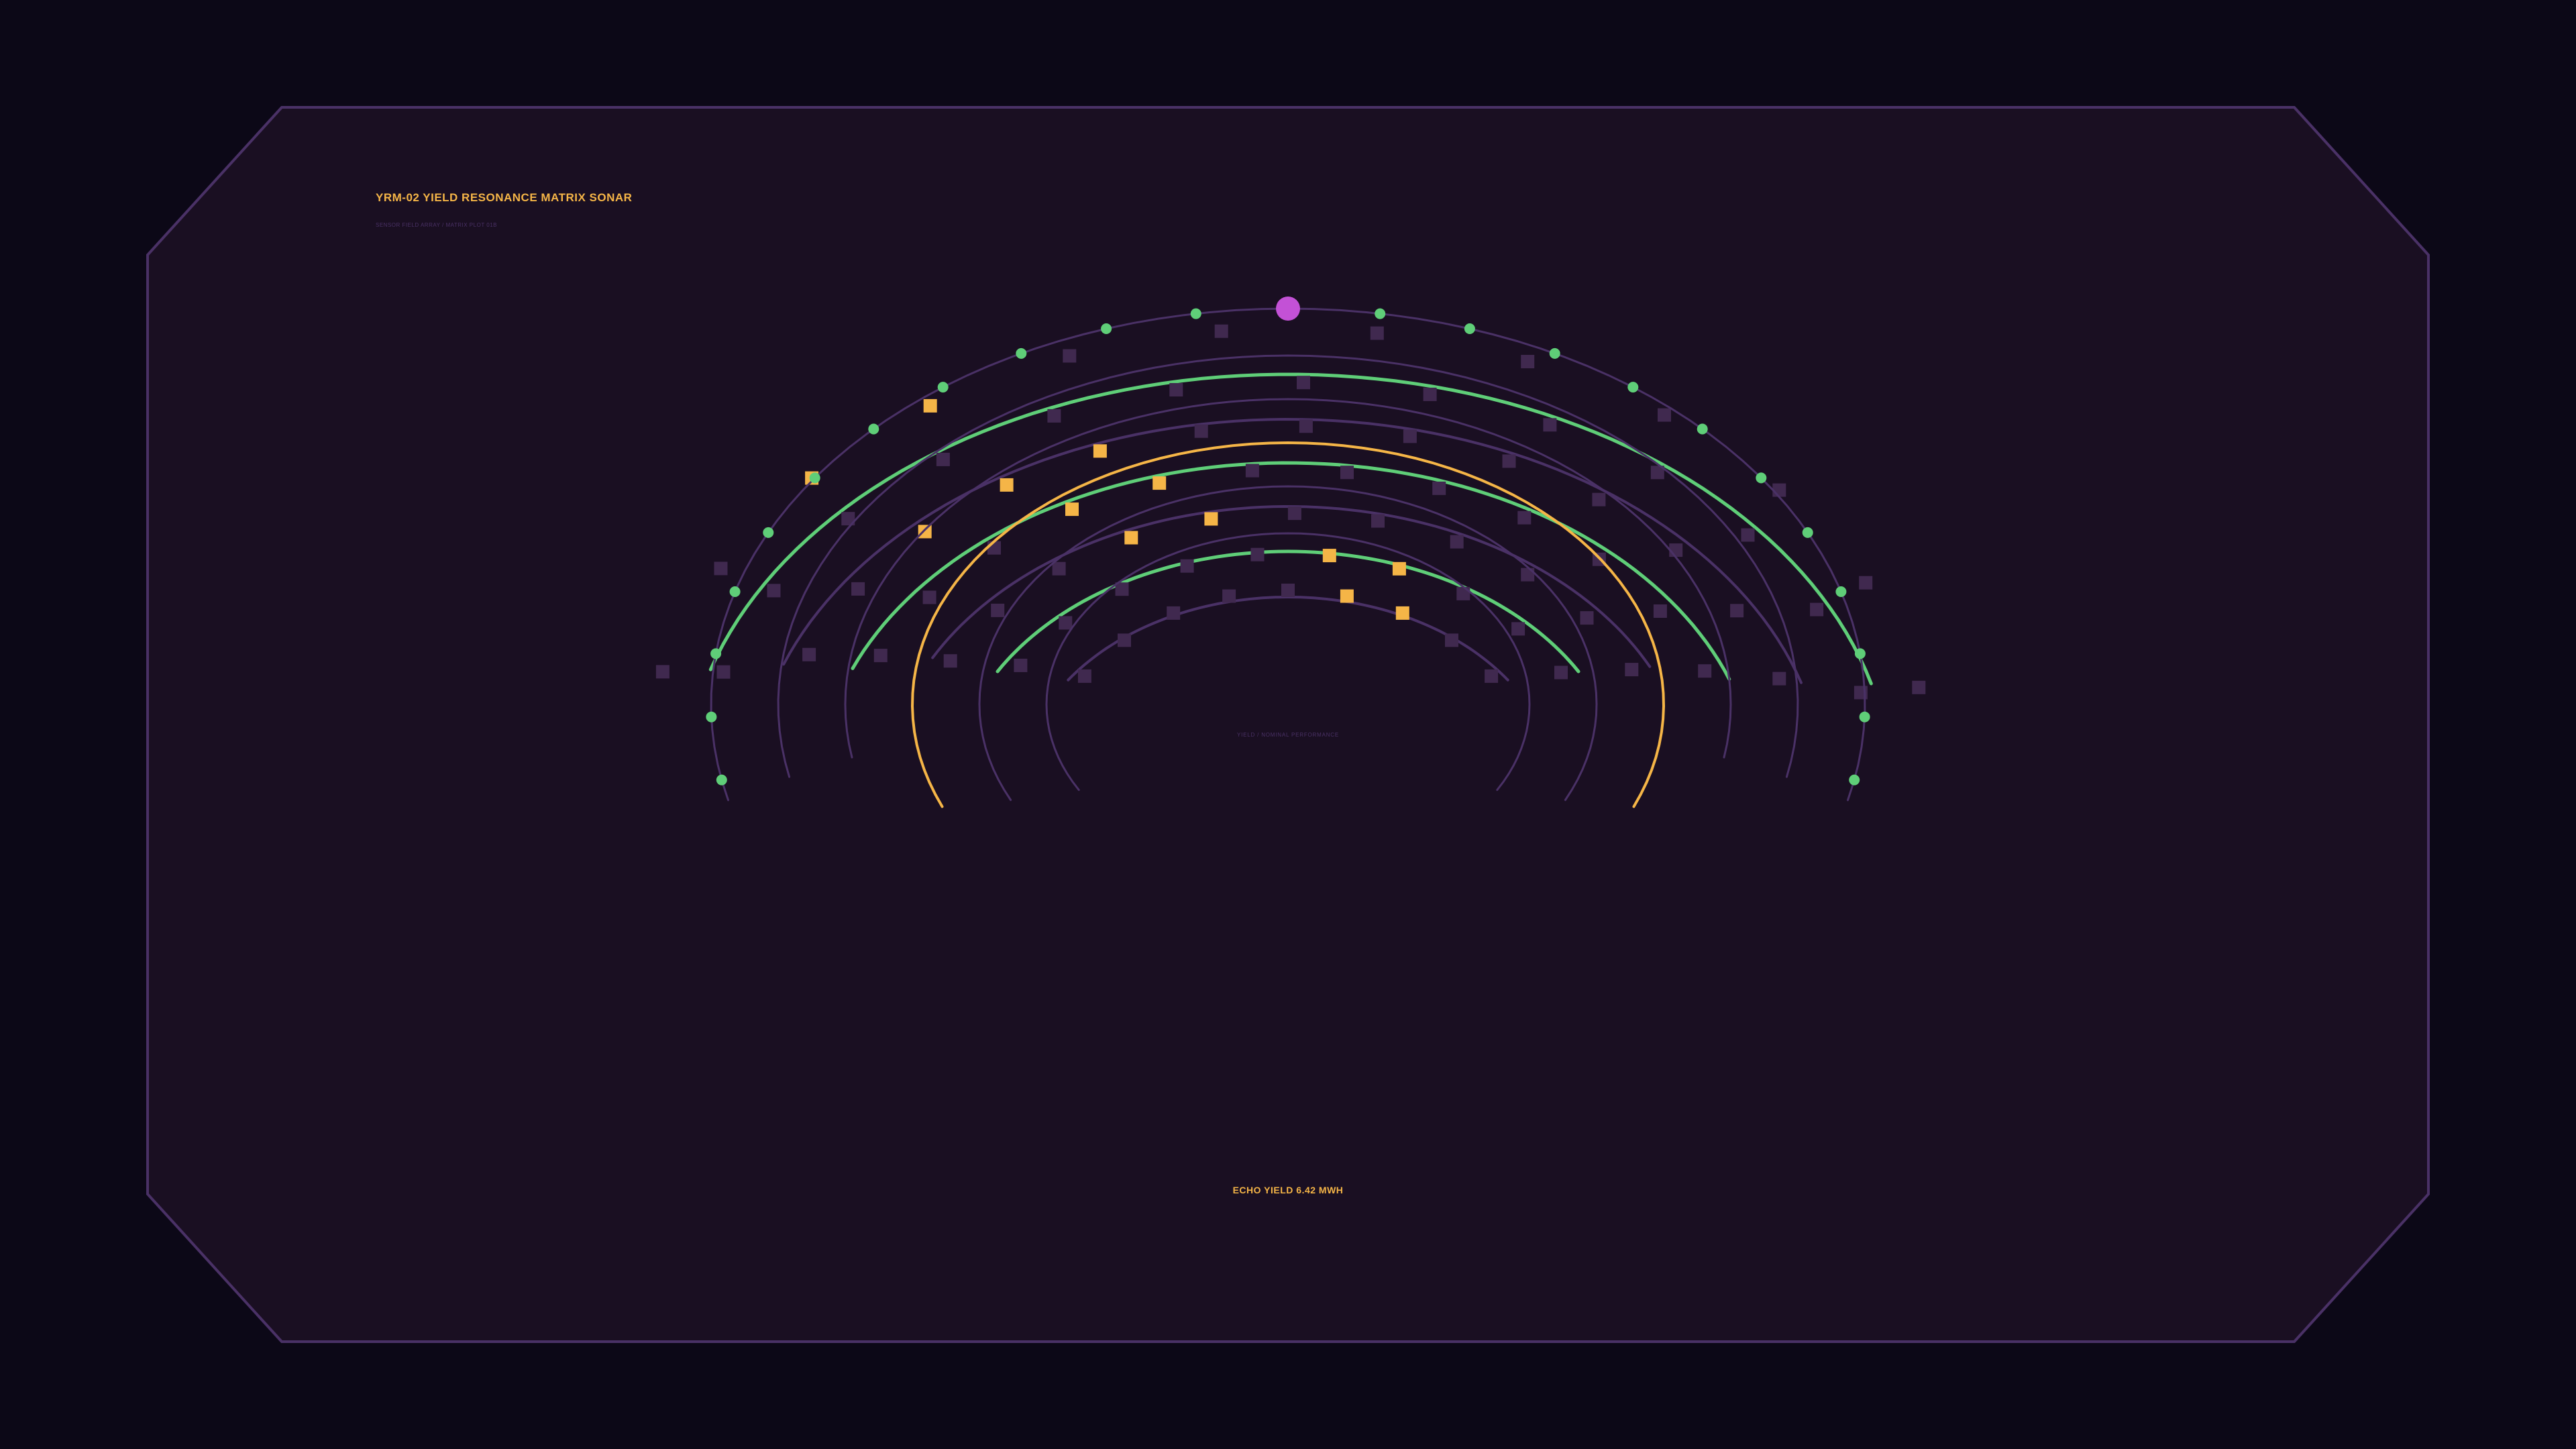 Image resolution: width=2576 pixels, height=1449 pixels. What do you see at coordinates (436, 225) in the screenshot?
I see `panel-subtitle: SENSOR FIELD ARRAY / MATRIX PLOT 01B` at bounding box center [436, 225].